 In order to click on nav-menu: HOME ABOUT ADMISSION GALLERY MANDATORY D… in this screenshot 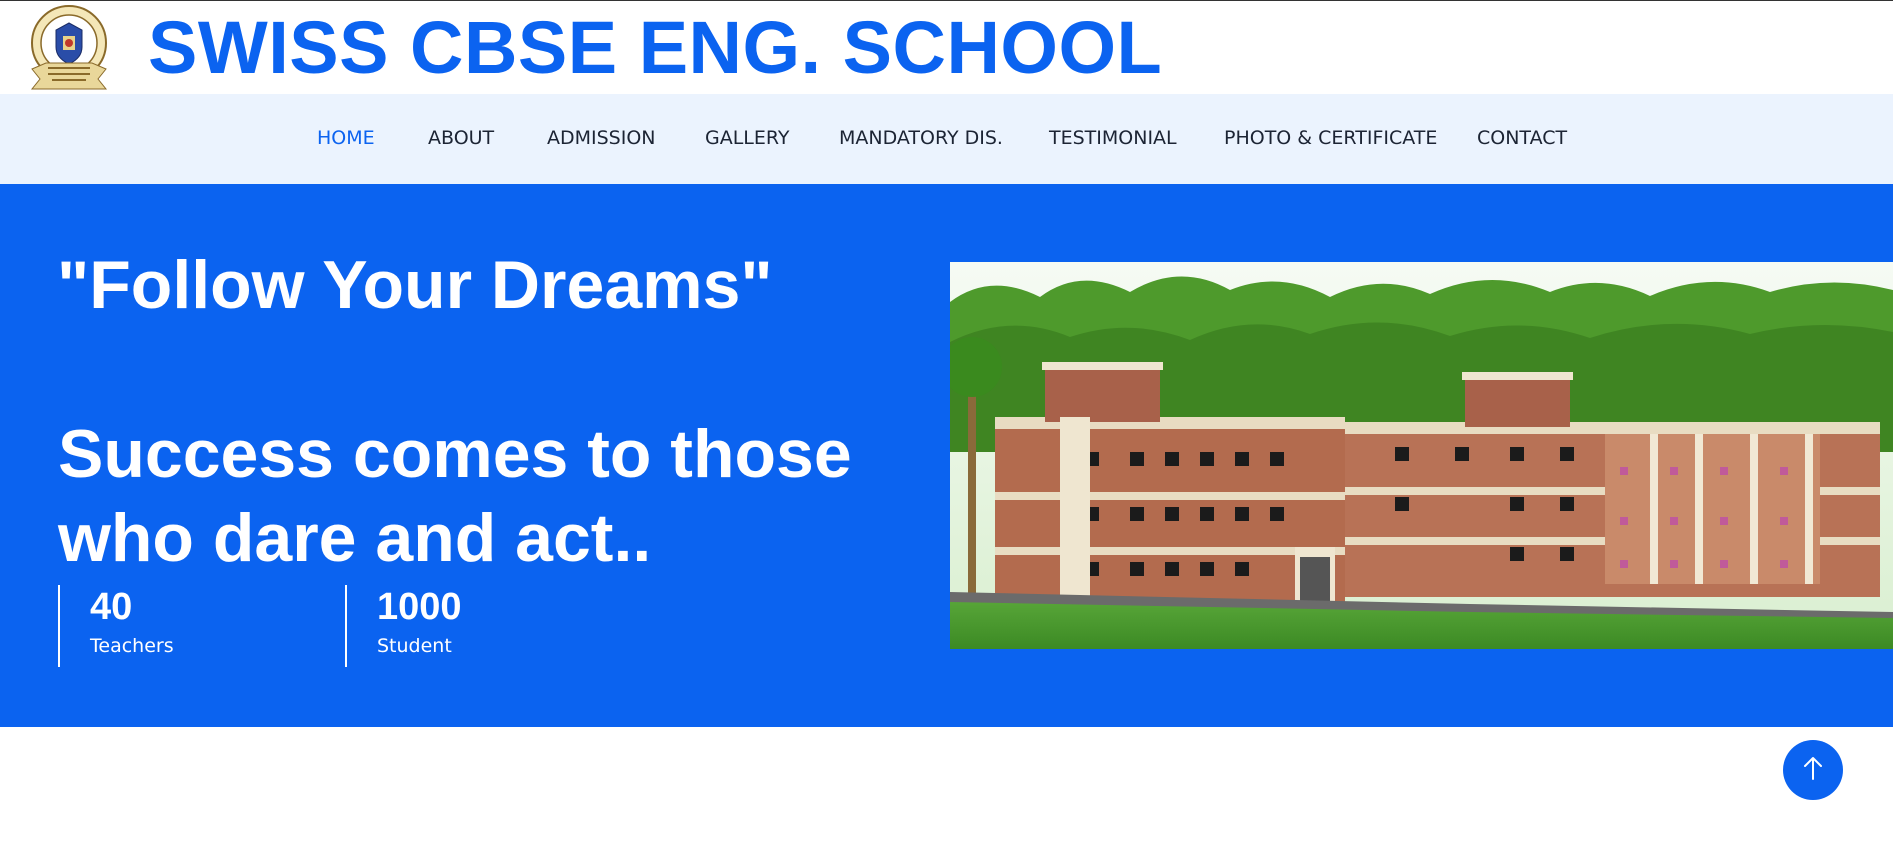, I will do `click(946, 139)`.